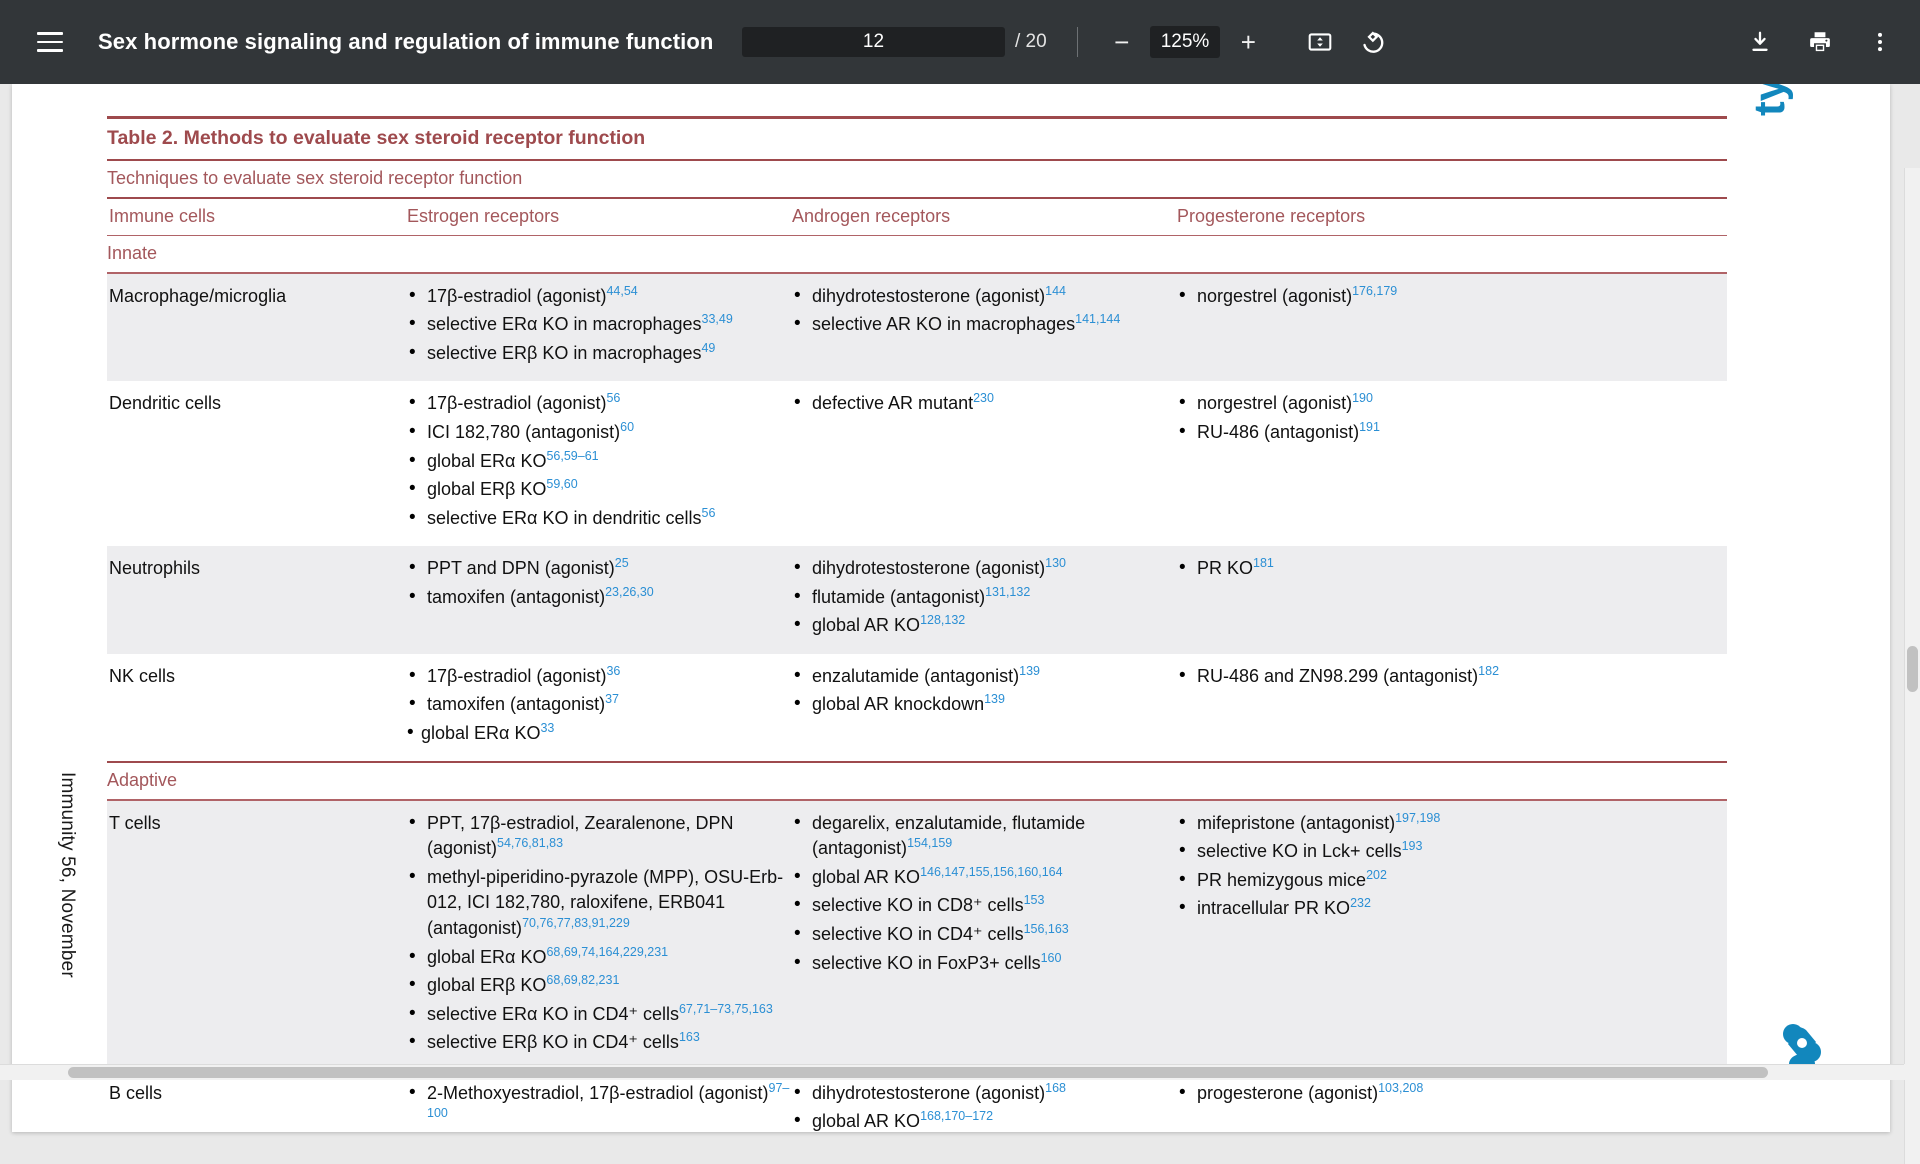  Describe the element at coordinates (621, 291) in the screenshot. I see `citation-reference: 44,54` at that location.